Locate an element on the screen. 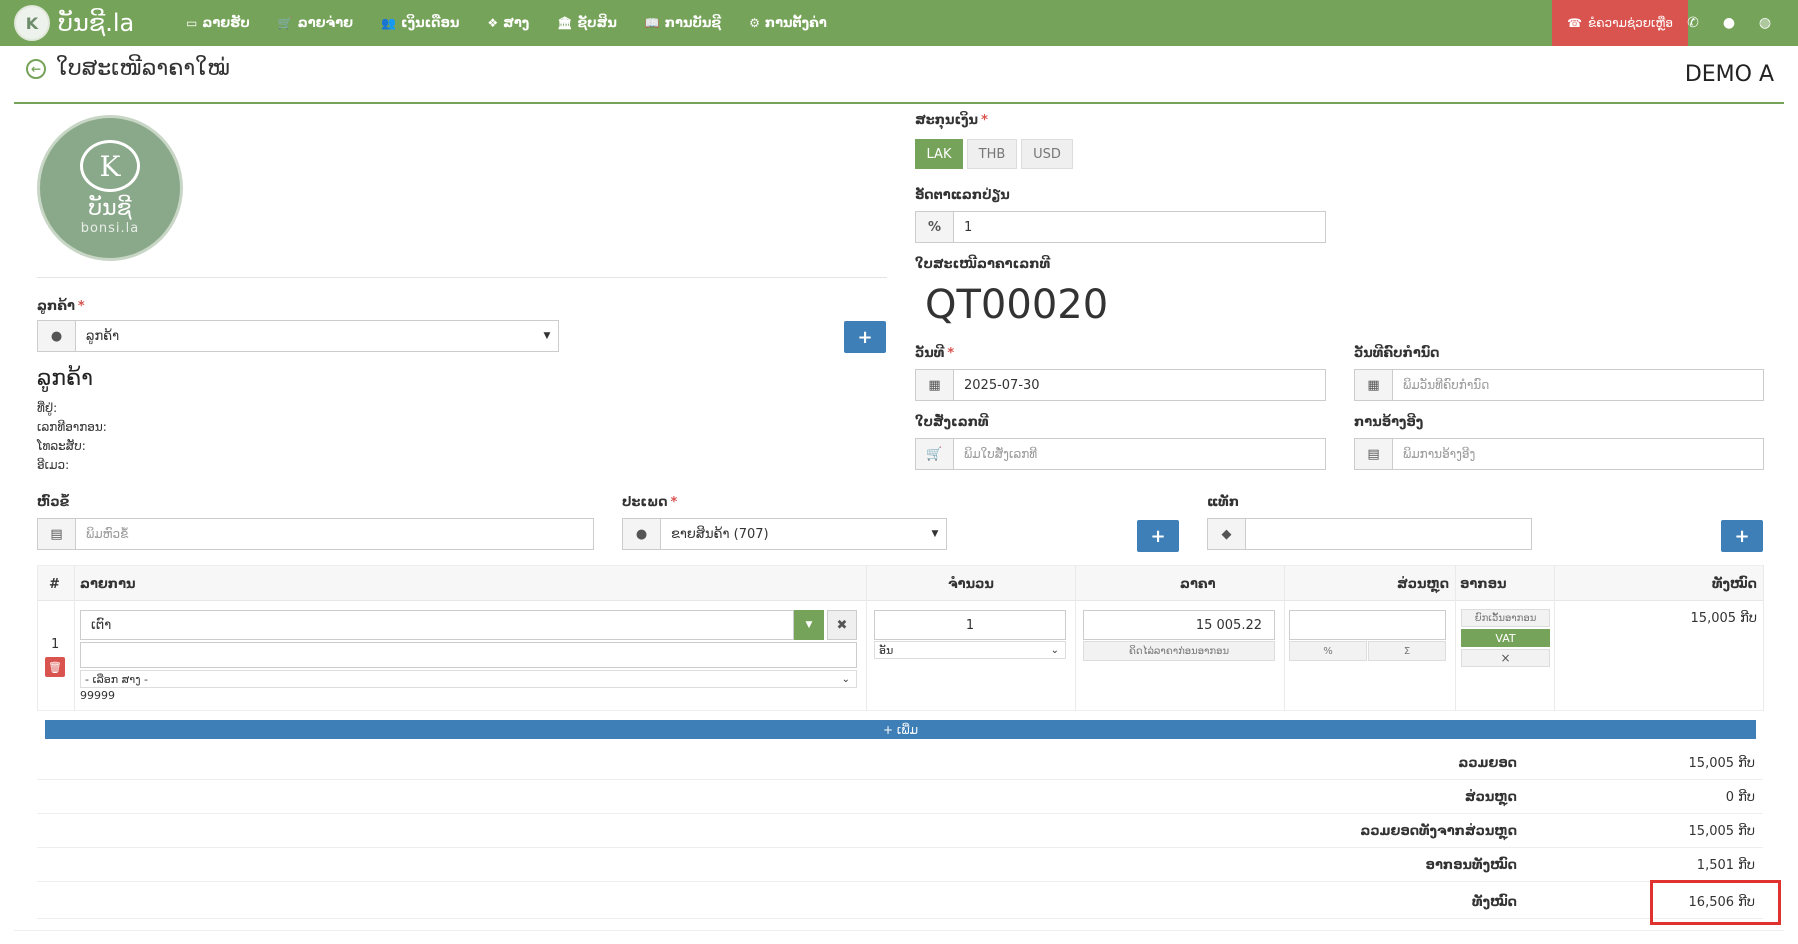 The image size is (1798, 944). currency-lak-button: LAK is located at coordinates (939, 154).